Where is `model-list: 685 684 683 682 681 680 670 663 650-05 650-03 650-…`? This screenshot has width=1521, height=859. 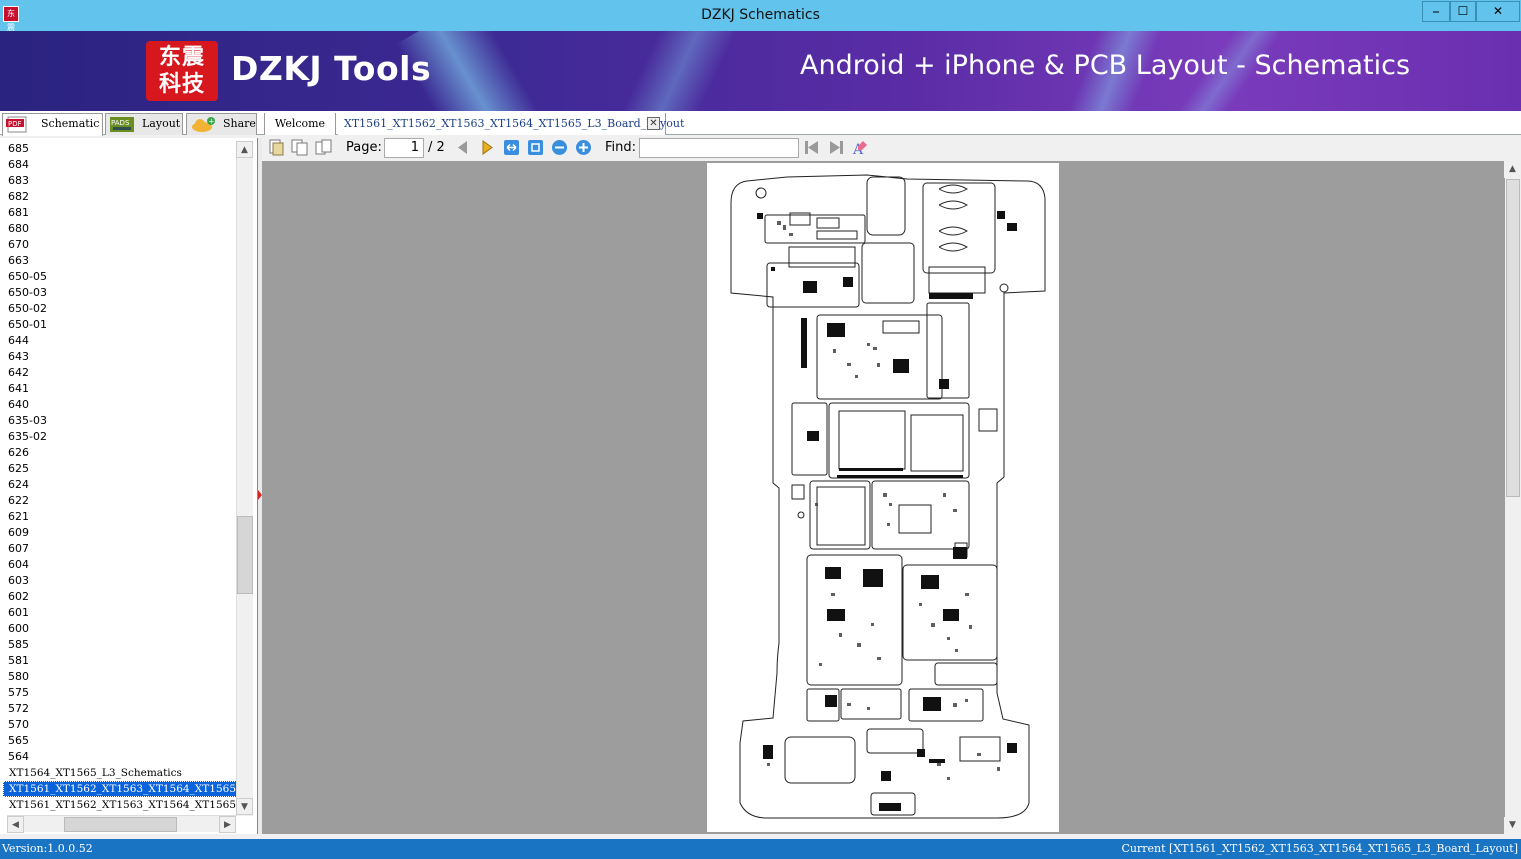
model-list: 685 684 683 682 681 680 670 663 650-05 650-03 650-… is located at coordinates (120, 478).